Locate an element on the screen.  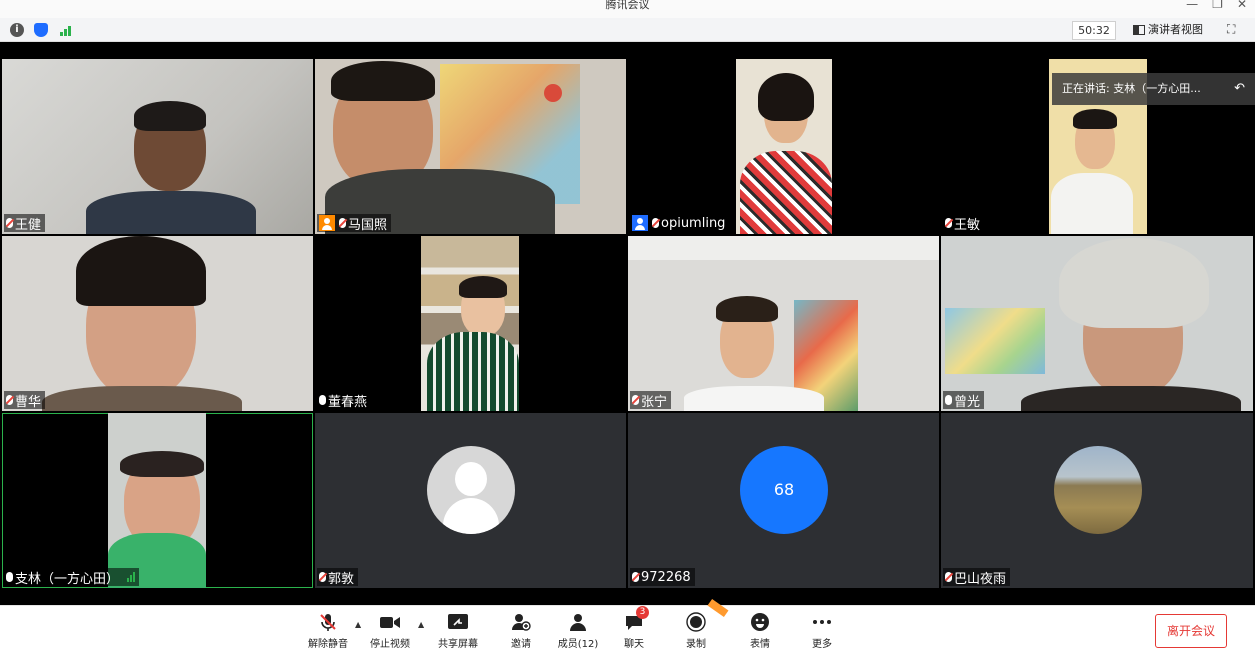
participant-label: 马国照 is located at coordinates (354, 223).